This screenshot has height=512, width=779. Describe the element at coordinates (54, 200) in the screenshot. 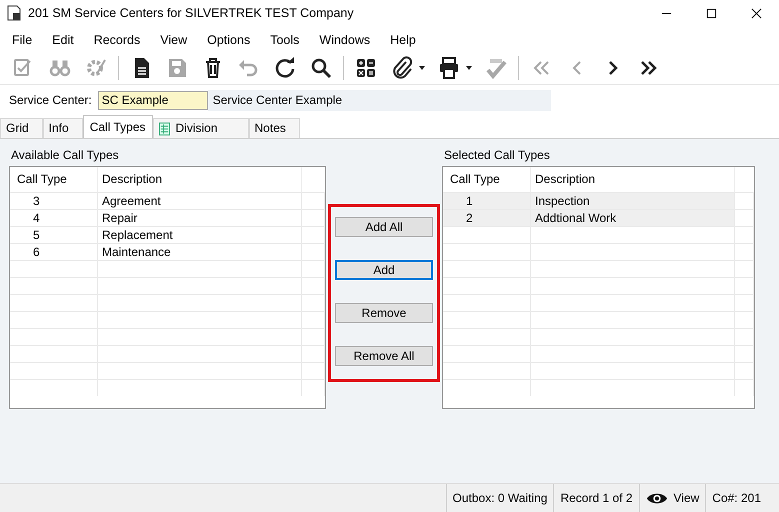

I see `table-cell: 3` at that location.